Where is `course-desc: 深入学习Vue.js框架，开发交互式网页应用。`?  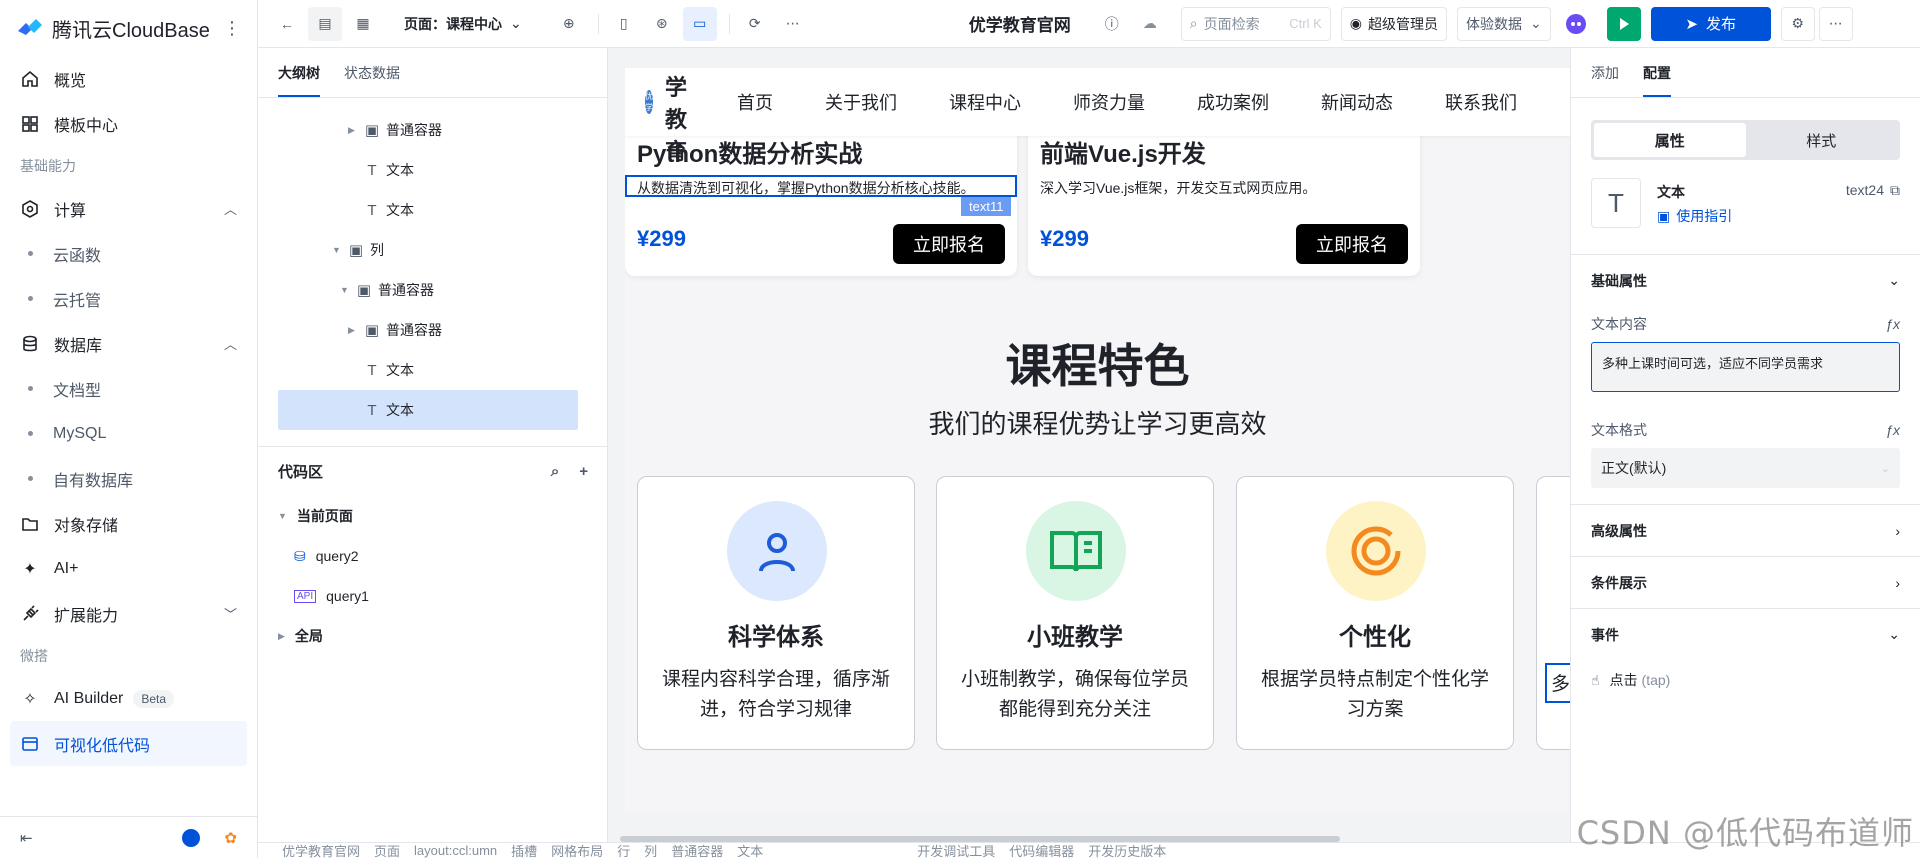 course-desc: 深入学习Vue.js框架，开发交互式网页应用。 is located at coordinates (1178, 188).